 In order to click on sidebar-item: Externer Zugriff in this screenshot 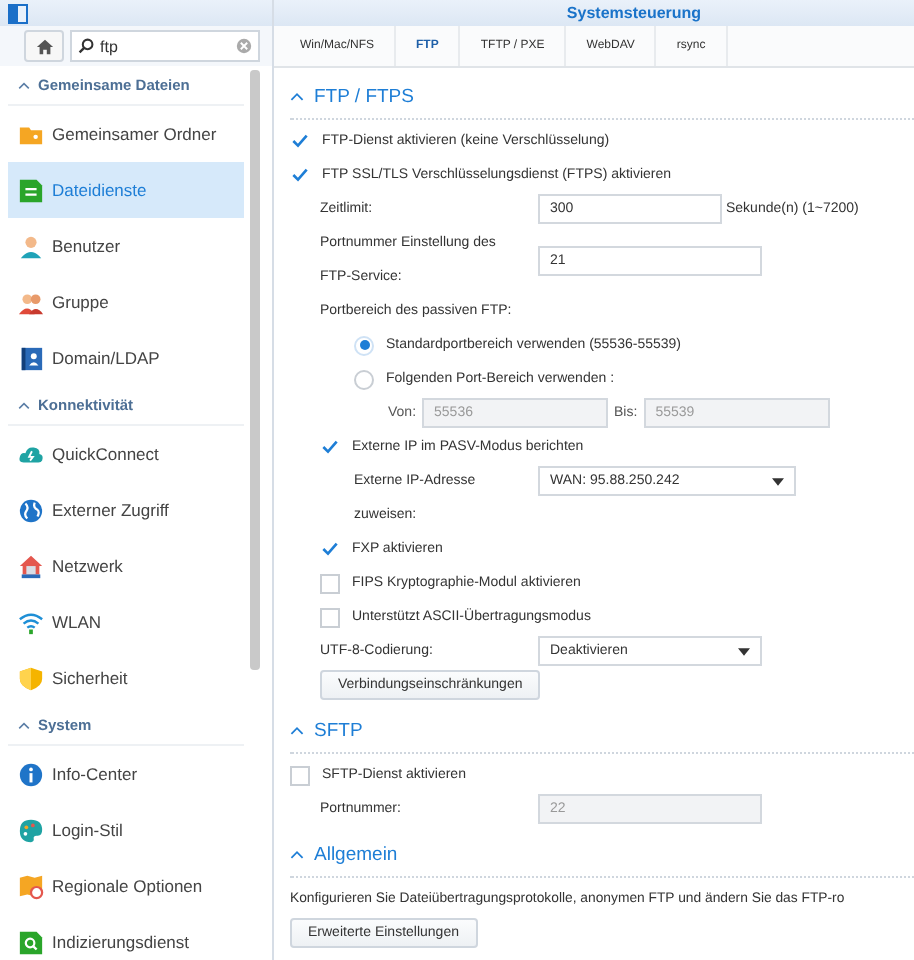, I will do `click(126, 510)`.